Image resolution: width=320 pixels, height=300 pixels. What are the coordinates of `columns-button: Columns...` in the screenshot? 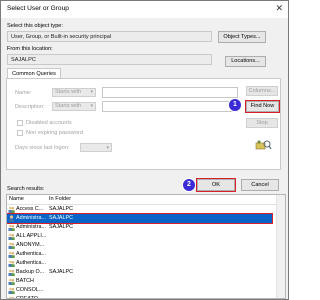 It's located at (262, 91).